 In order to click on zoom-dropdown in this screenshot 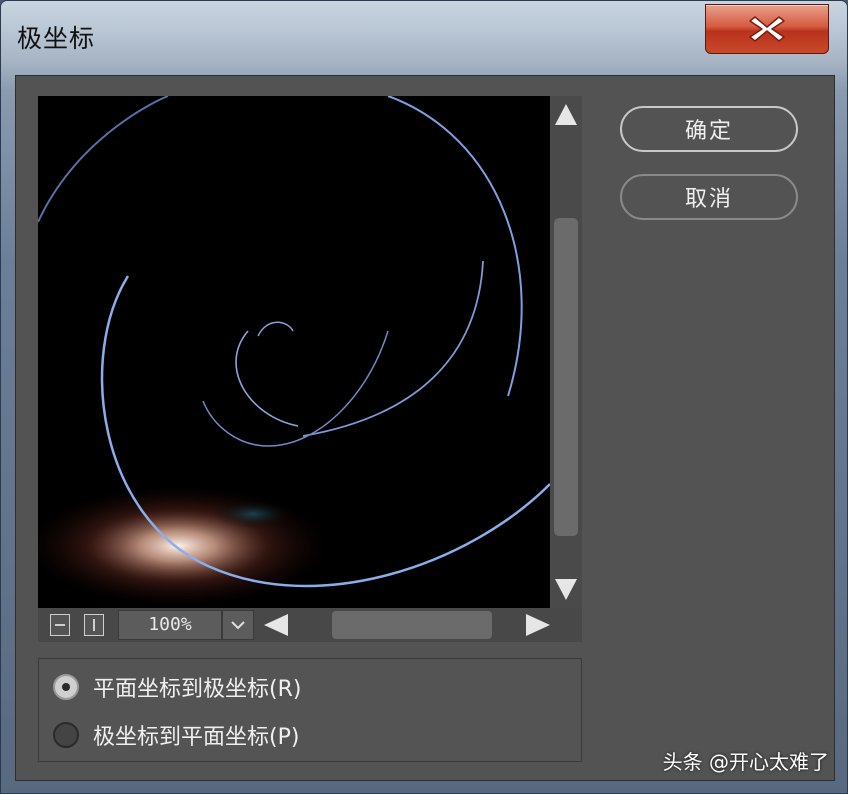, I will do `click(238, 625)`.